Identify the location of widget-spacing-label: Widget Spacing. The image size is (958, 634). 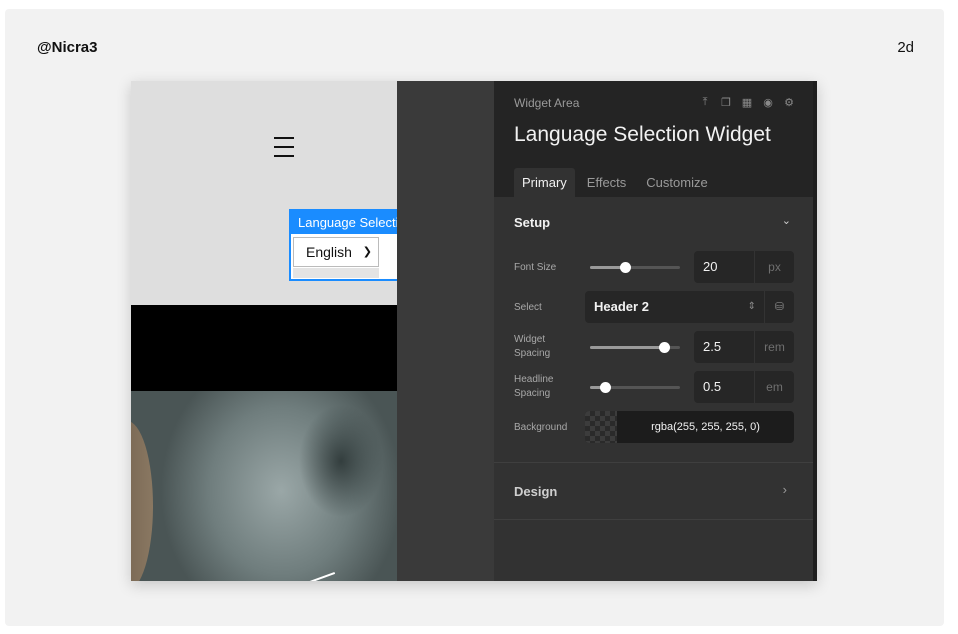
(532, 347).